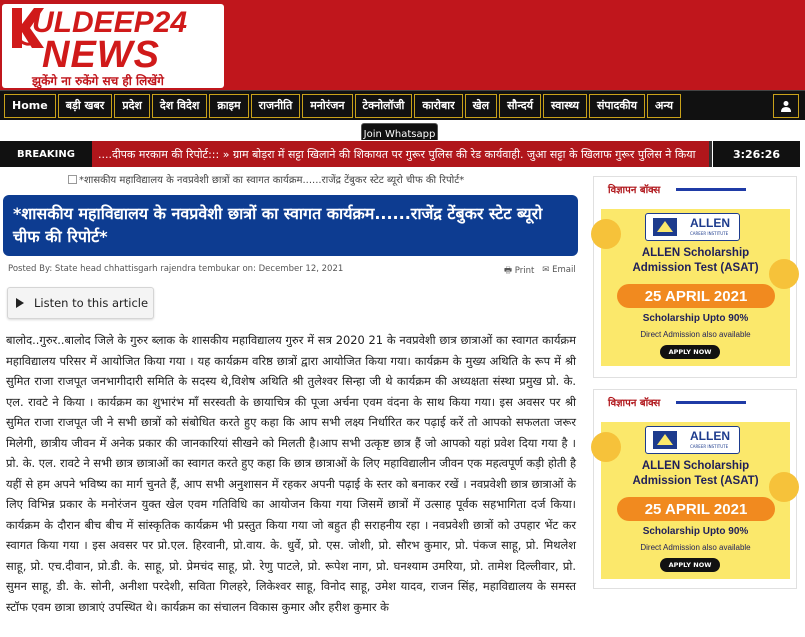 The image size is (805, 637). What do you see at coordinates (20, 303) in the screenshot?
I see `play-icon` at bounding box center [20, 303].